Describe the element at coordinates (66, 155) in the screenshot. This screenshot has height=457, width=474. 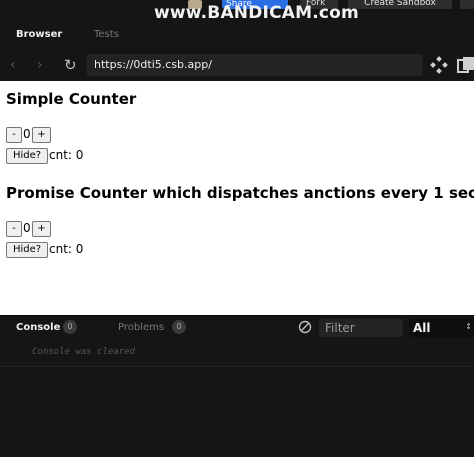
I see `simple-cnt-text: cnt: 0` at that location.